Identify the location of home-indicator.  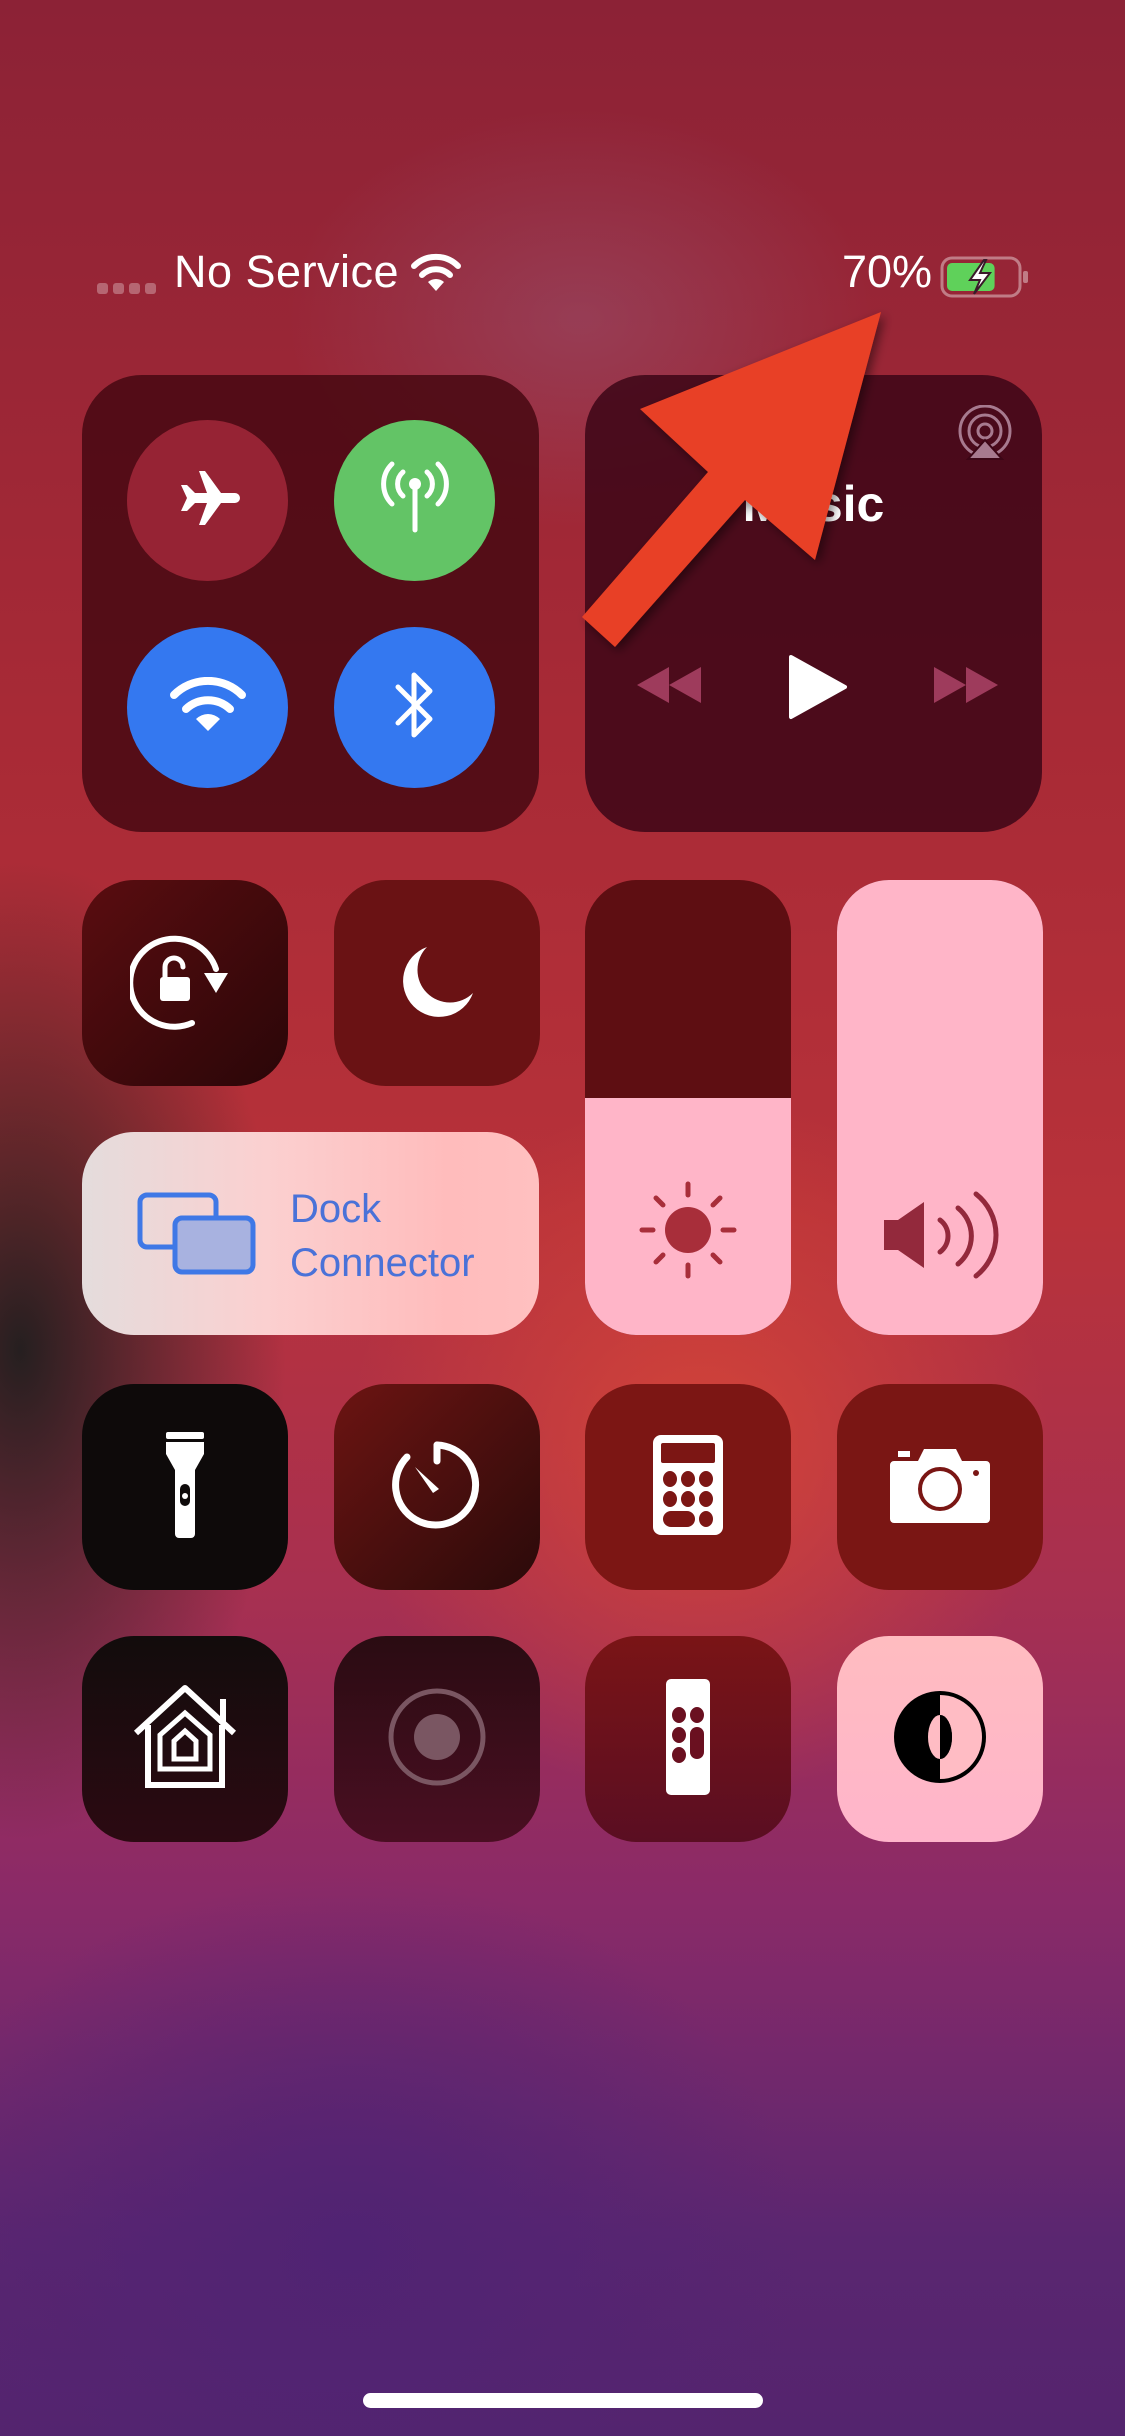
(563, 2400).